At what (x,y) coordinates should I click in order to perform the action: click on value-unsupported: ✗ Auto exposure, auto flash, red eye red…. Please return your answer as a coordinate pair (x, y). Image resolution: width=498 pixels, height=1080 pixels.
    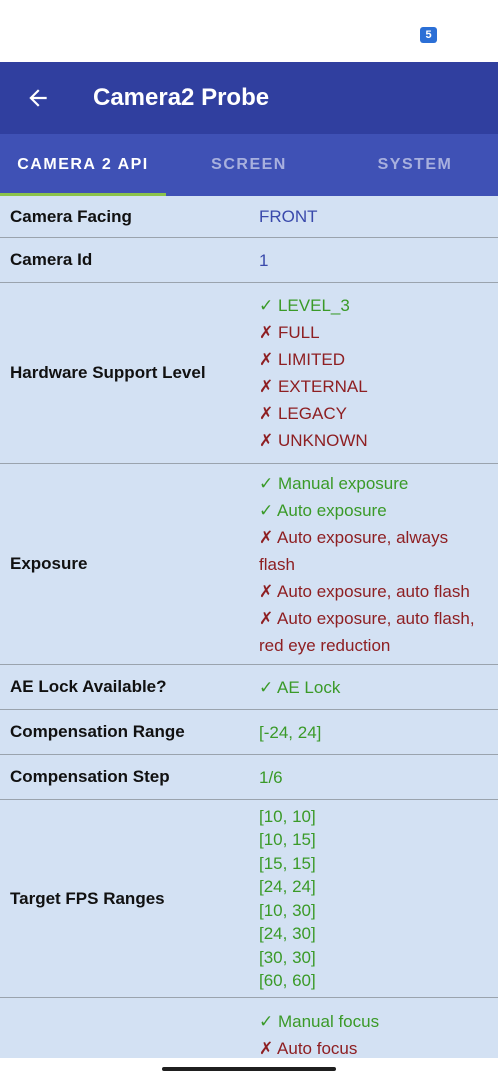
    Looking at the image, I should click on (367, 631).